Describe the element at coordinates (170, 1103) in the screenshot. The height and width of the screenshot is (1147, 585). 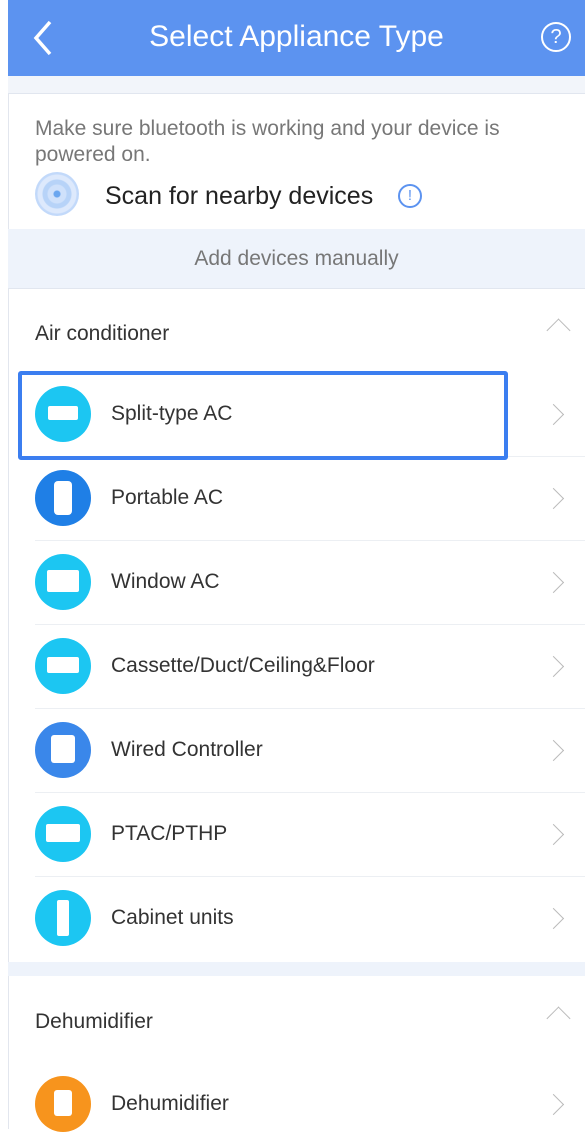
I see `appliance-label: Dehumidifier` at that location.